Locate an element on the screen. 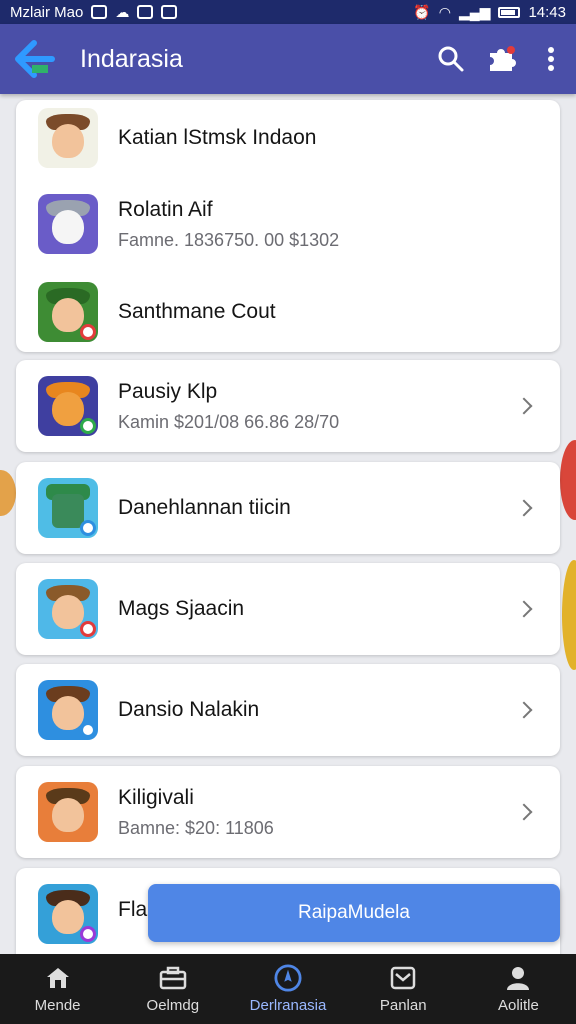 The image size is (576, 1024). carrier-label: Mzlair Mao is located at coordinates (47, 12).